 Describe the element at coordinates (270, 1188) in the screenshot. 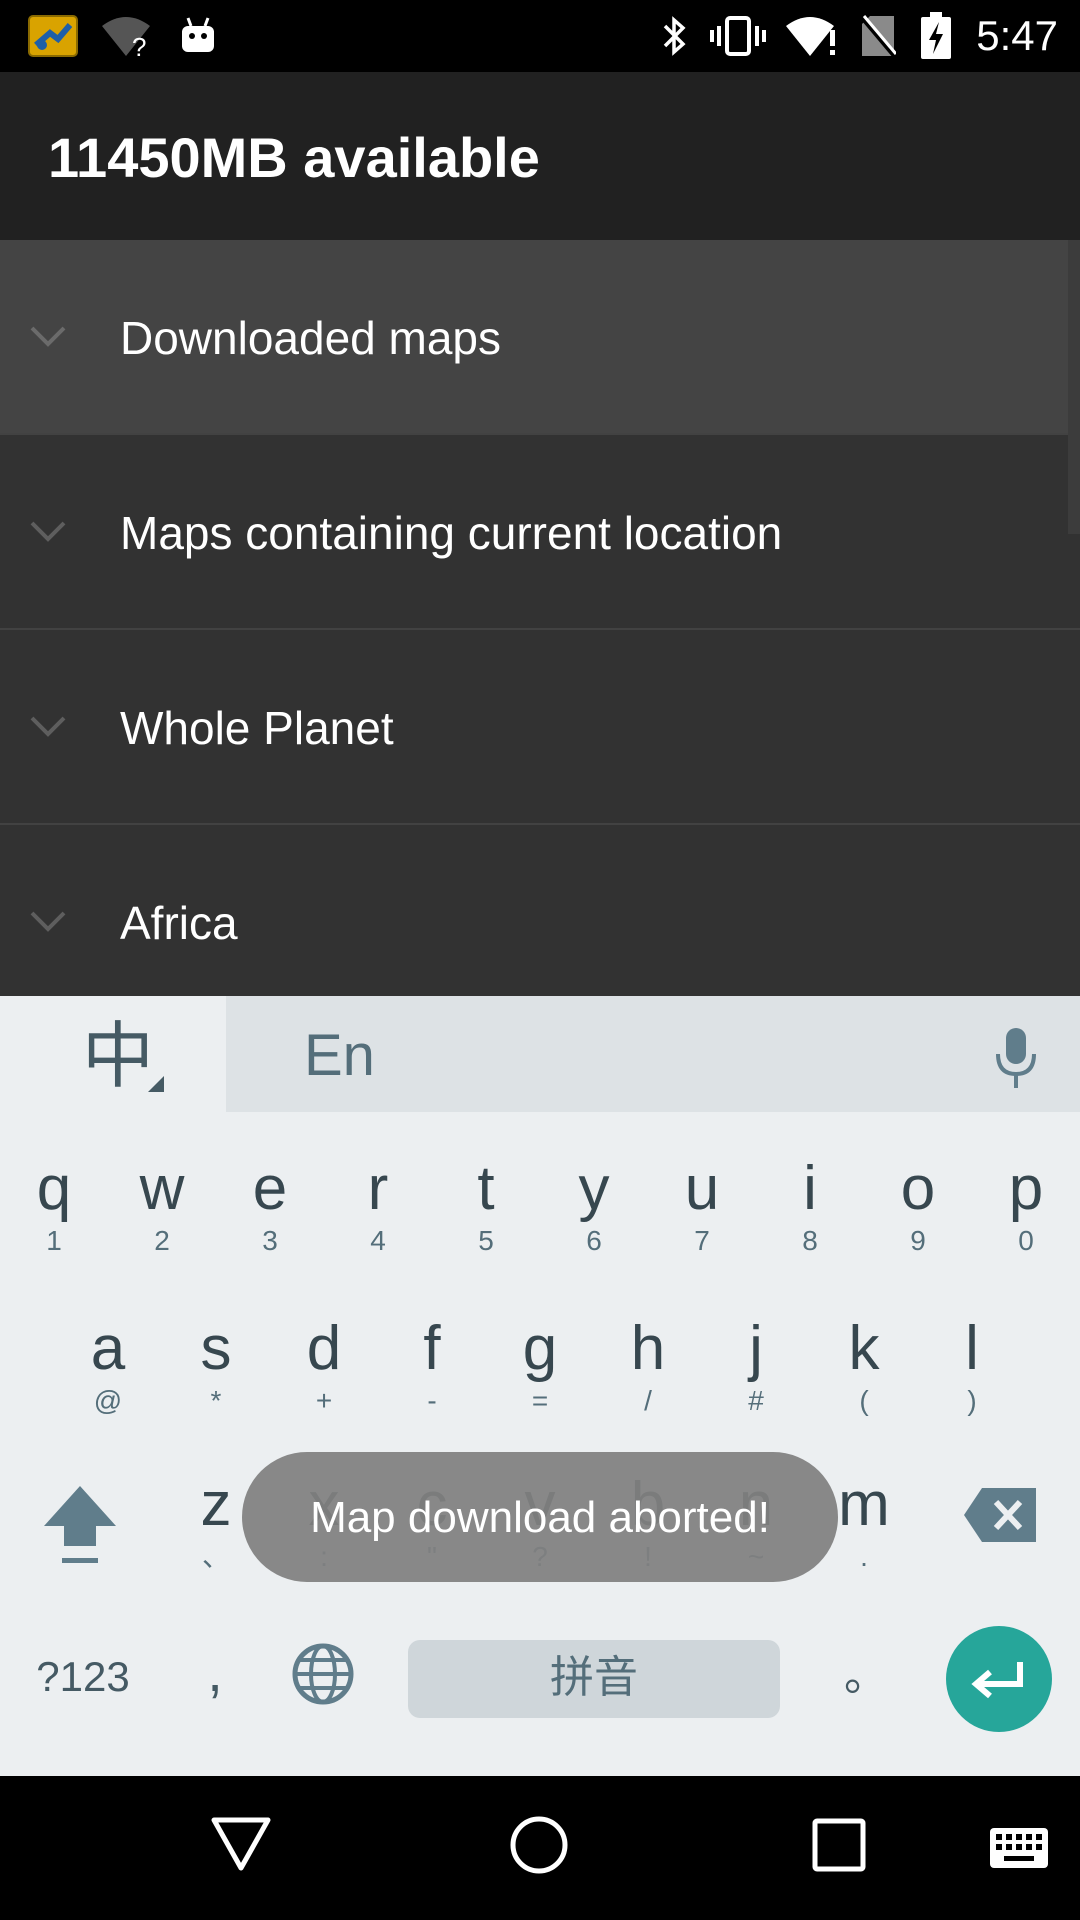

I see `key-char: e` at that location.